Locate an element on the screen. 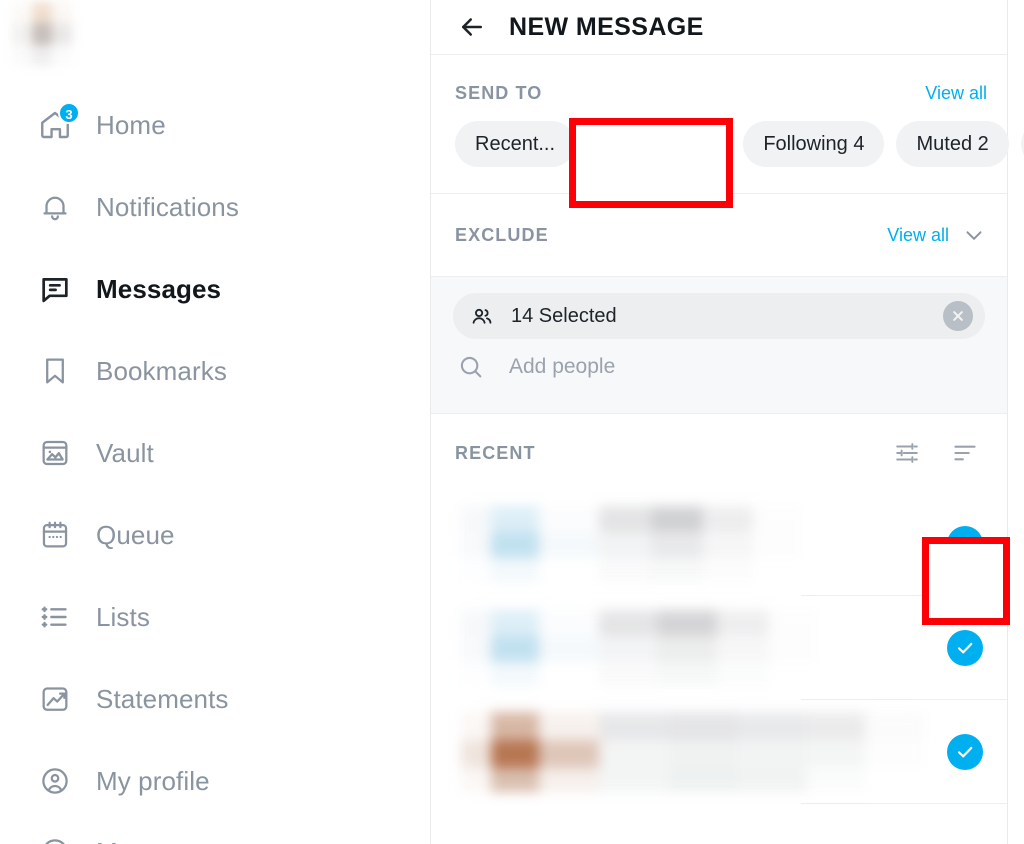  exclude-view-all-link: View all is located at coordinates (918, 235).